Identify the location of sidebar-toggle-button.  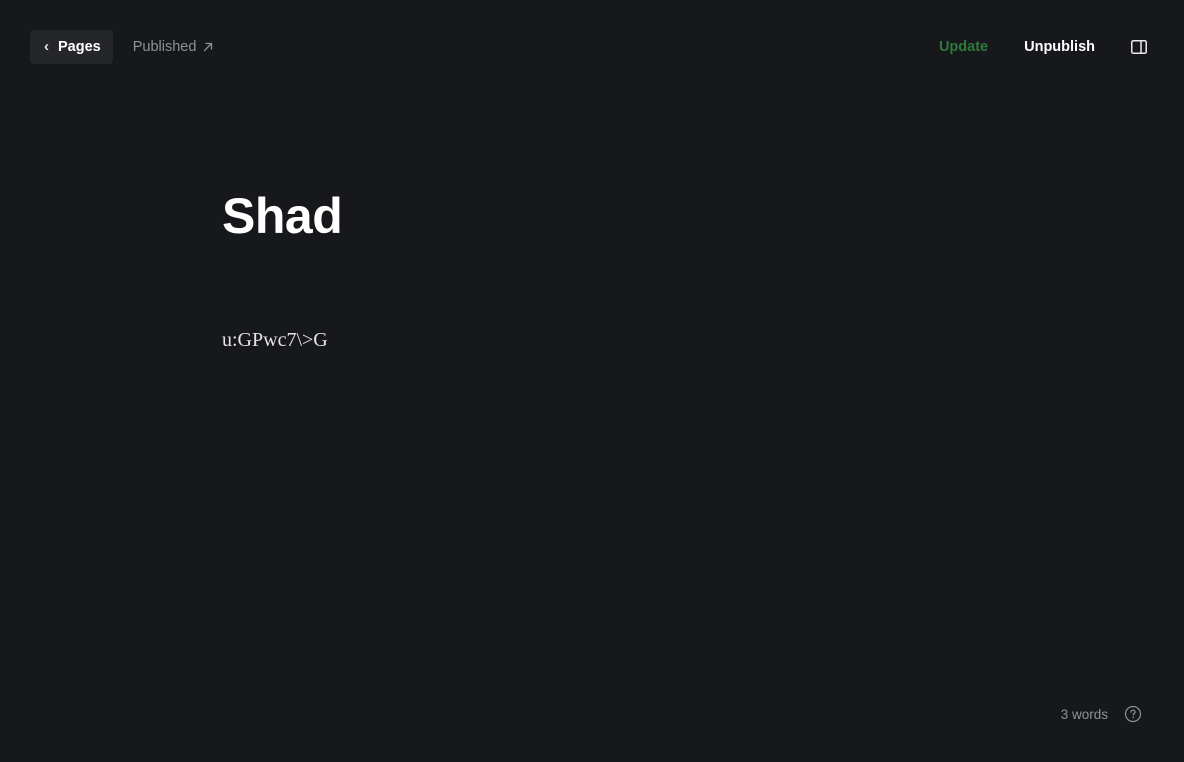
(1139, 47).